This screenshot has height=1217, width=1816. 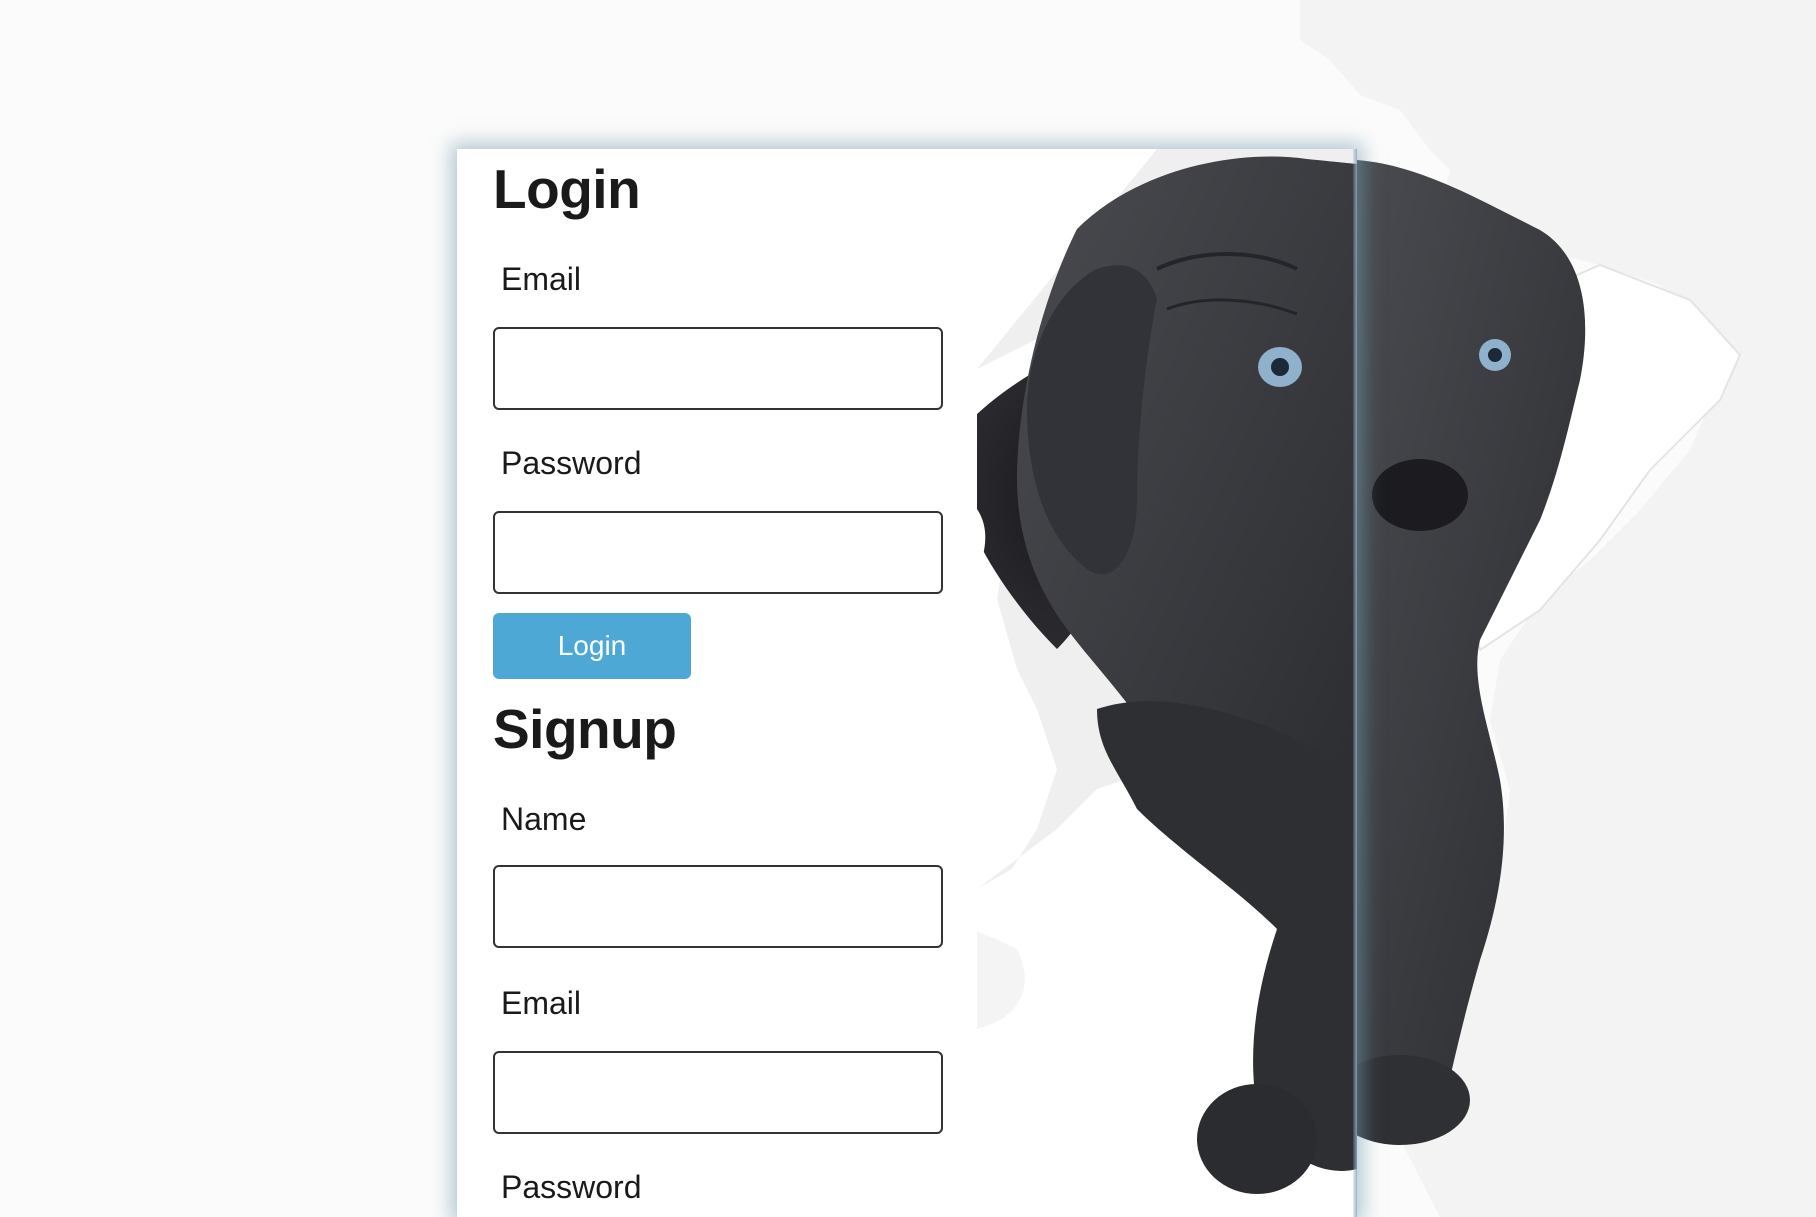 What do you see at coordinates (1355, 683) in the screenshot?
I see `card-edge` at bounding box center [1355, 683].